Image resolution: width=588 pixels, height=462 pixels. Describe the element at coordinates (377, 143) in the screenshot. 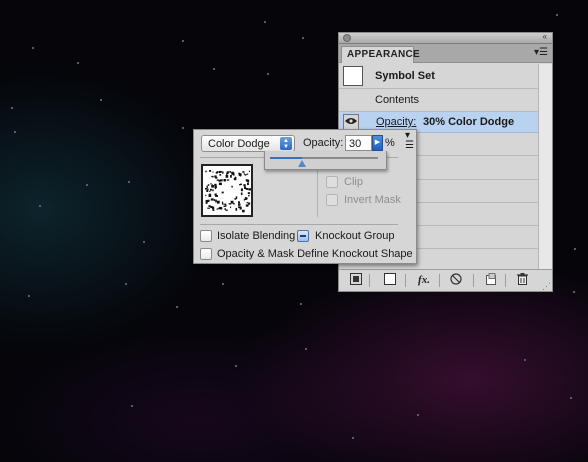

I see `slider-toggle-arrow-icon: ▶` at that location.